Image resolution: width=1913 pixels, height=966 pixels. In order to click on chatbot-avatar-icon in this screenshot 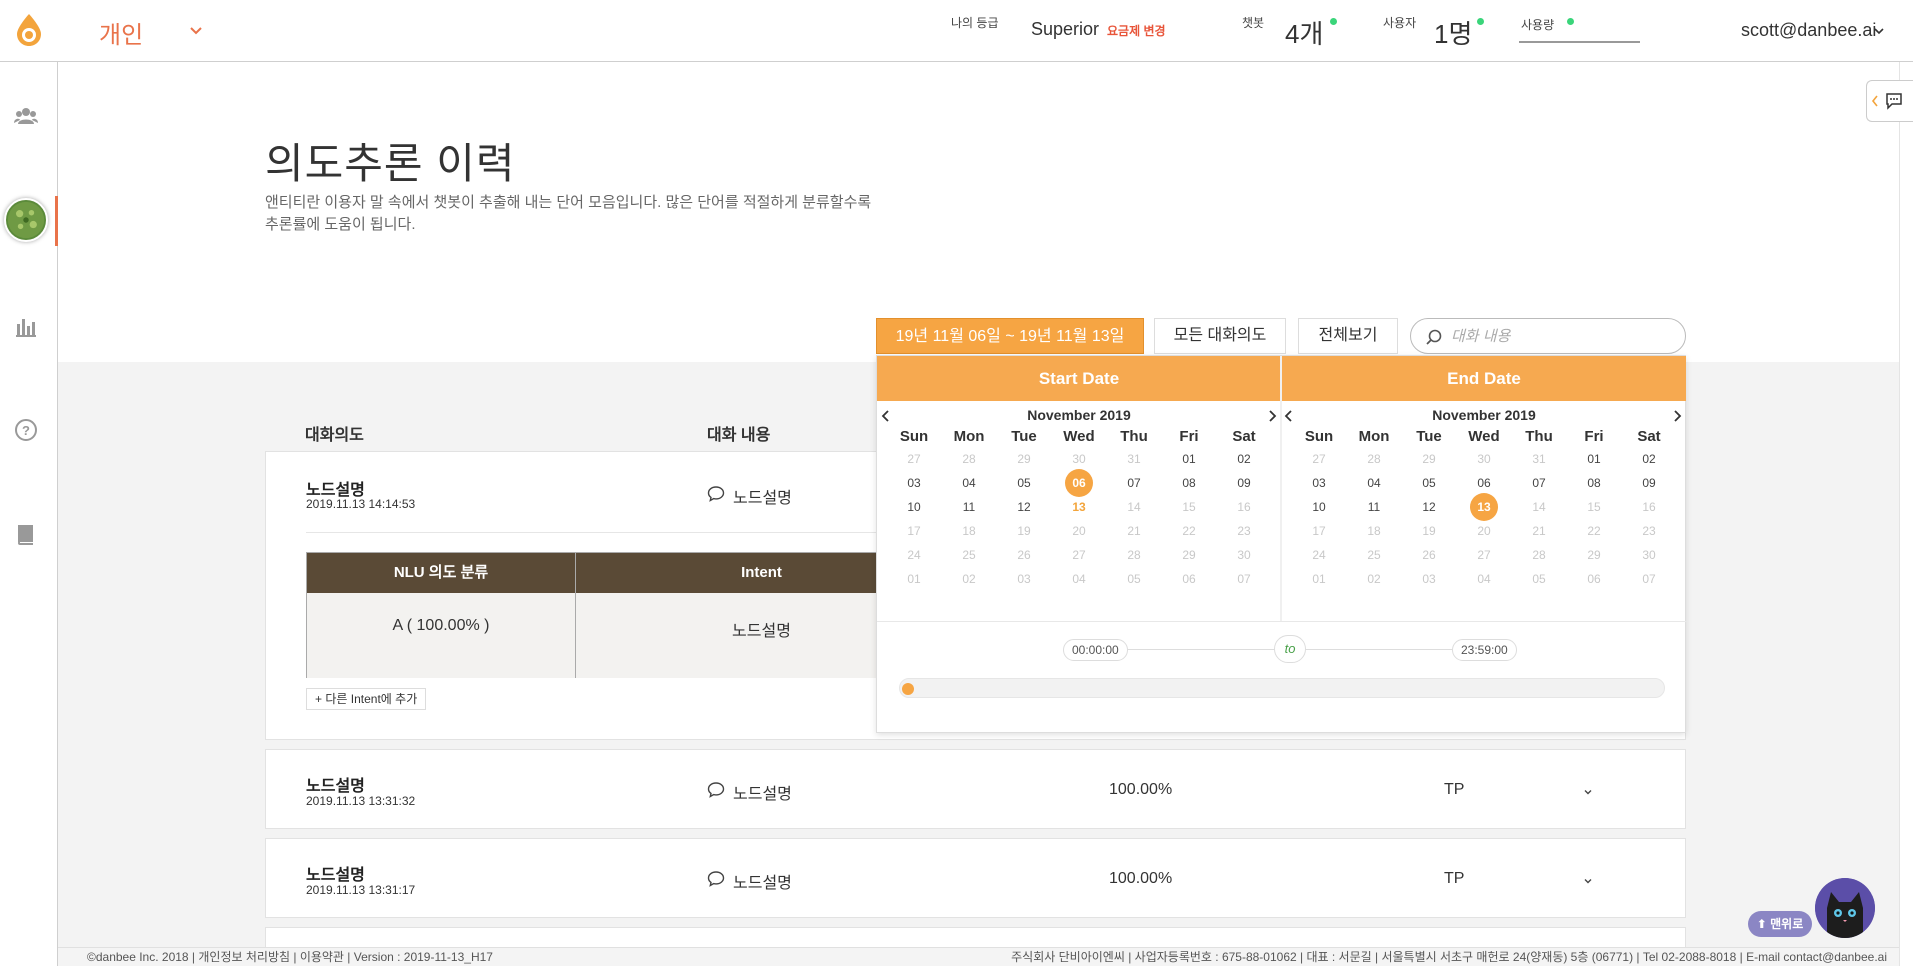, I will do `click(26, 220)`.